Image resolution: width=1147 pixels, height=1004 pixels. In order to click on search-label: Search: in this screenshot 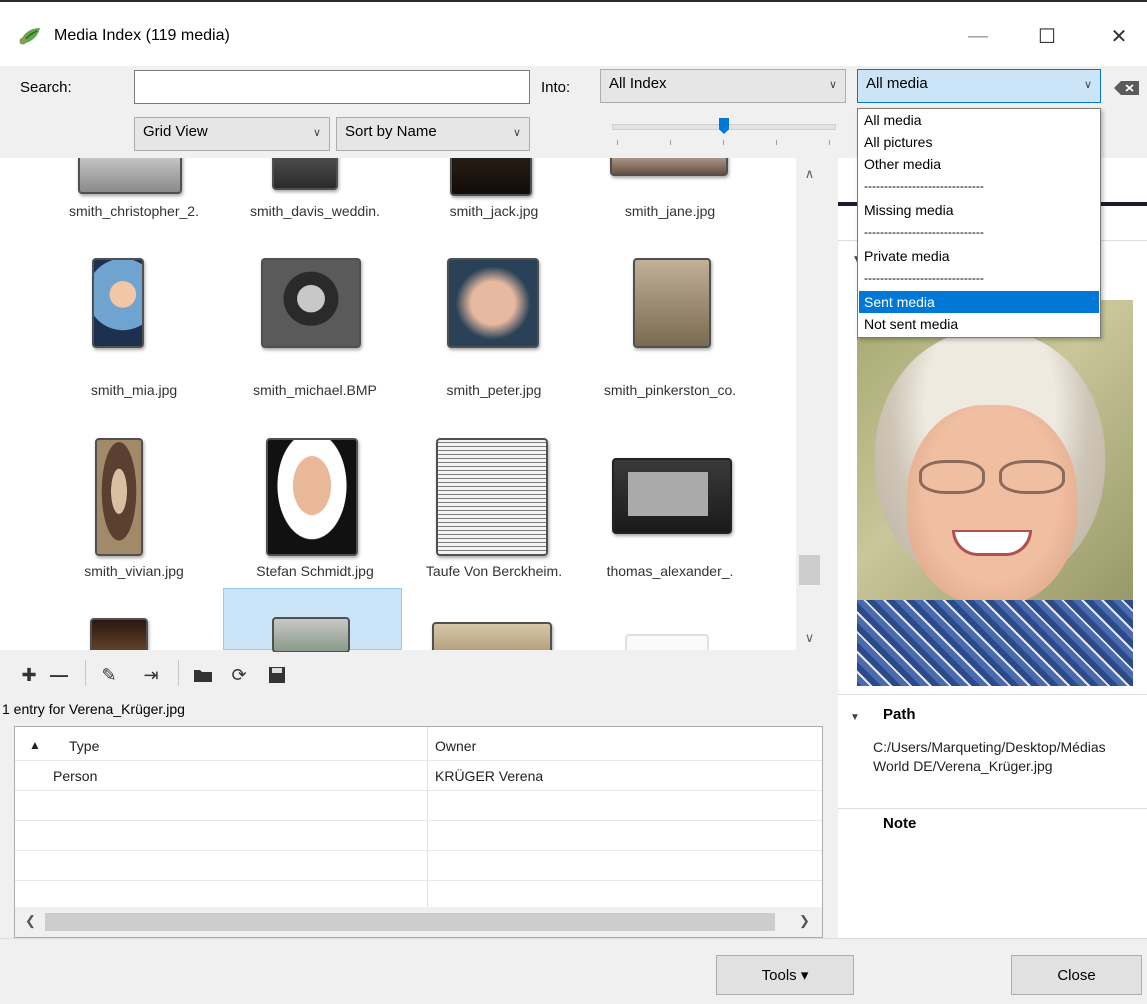, I will do `click(46, 87)`.